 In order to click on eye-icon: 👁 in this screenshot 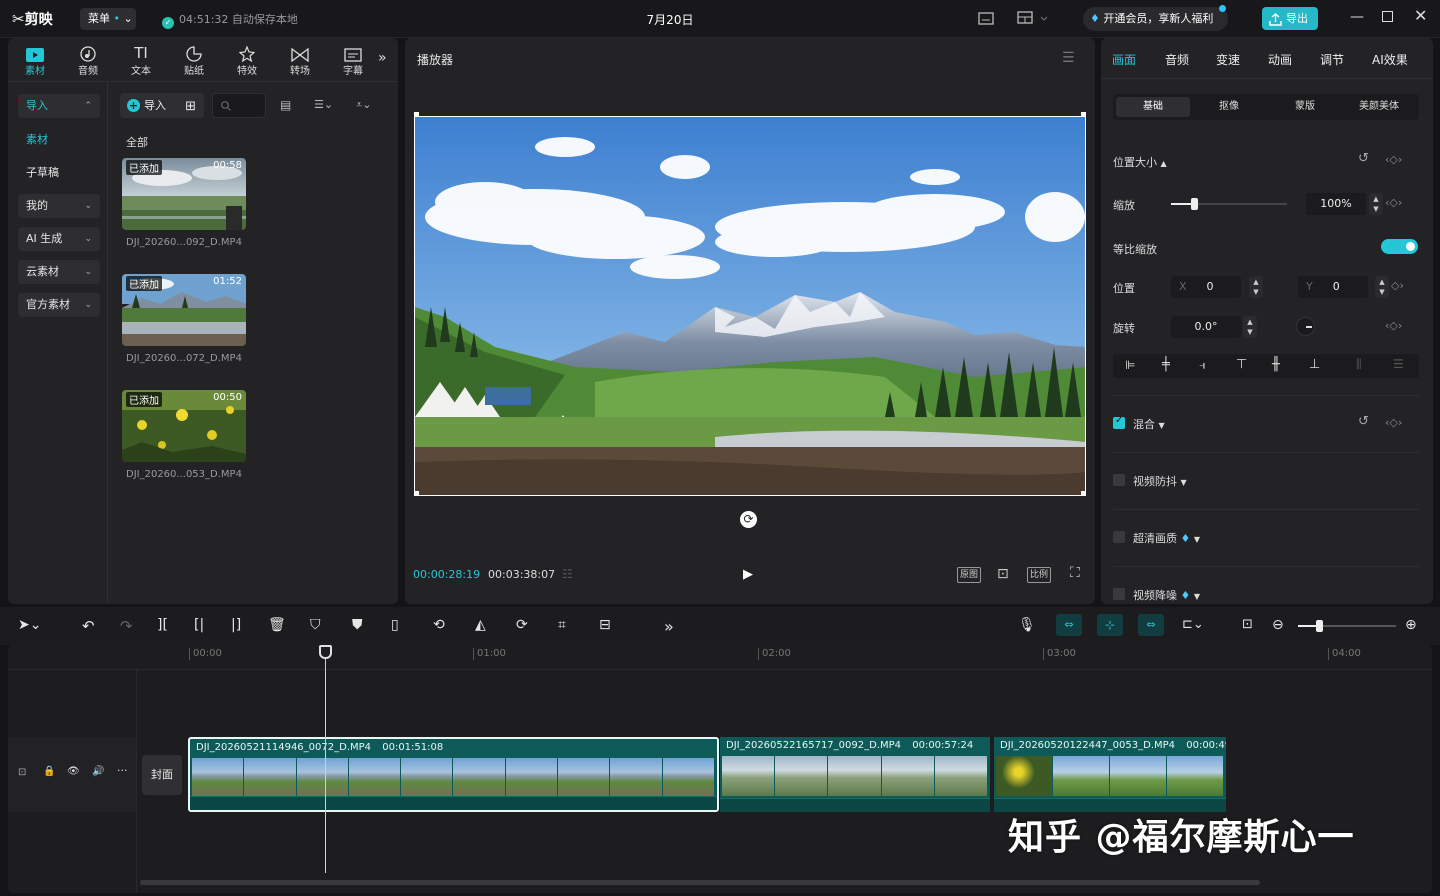, I will do `click(73, 771)`.